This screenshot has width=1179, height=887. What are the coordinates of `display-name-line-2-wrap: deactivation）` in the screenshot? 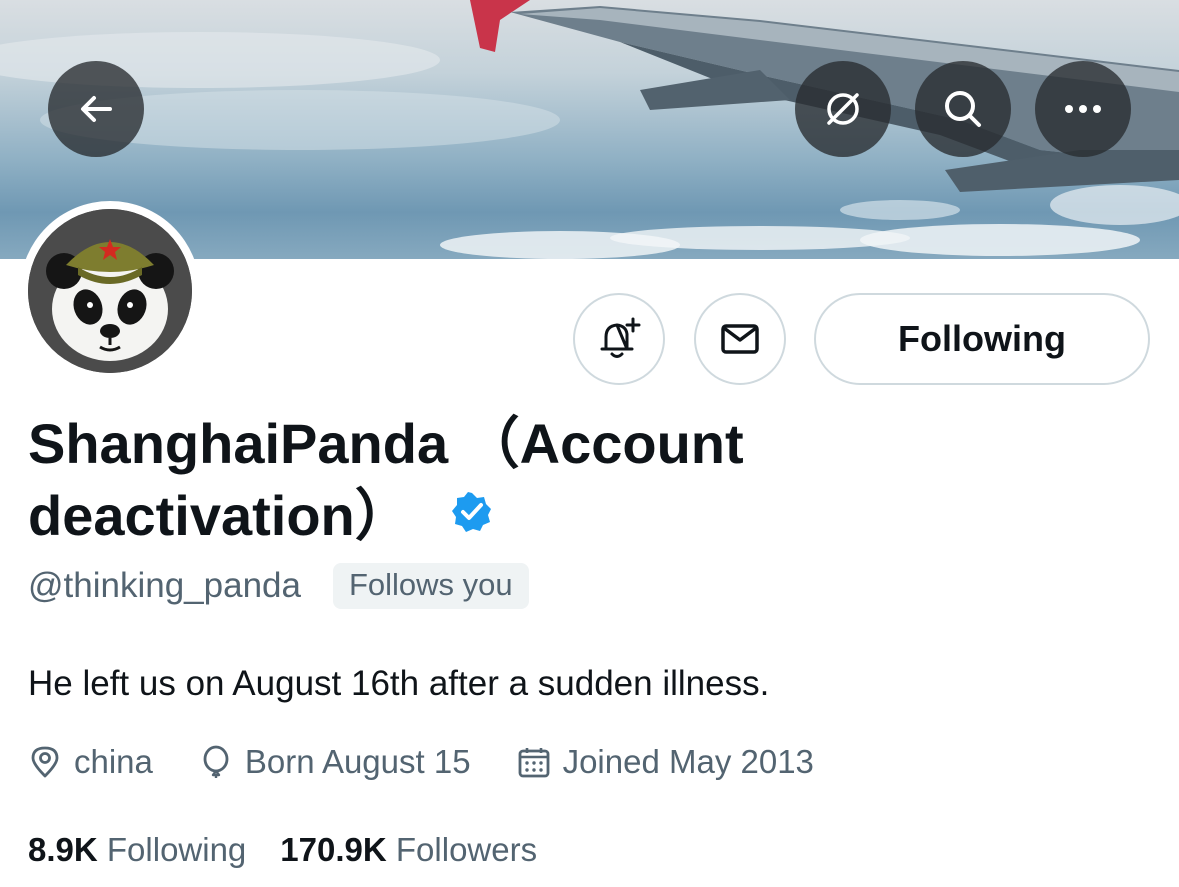 It's located at (478, 518).